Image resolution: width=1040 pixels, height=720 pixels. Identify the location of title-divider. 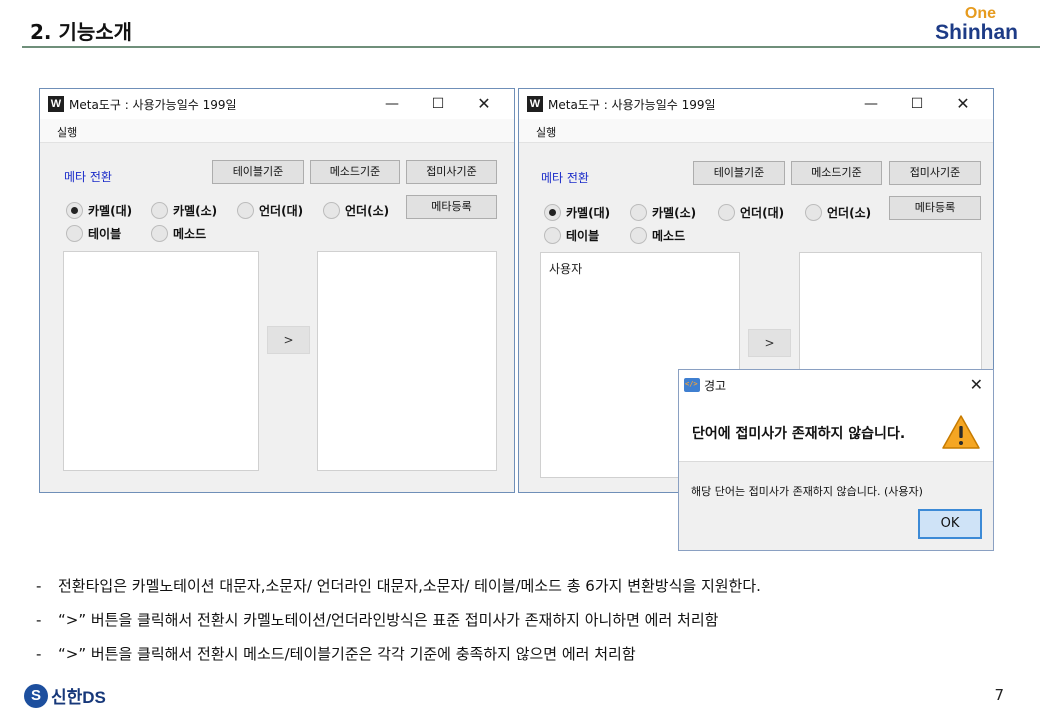
(531, 47).